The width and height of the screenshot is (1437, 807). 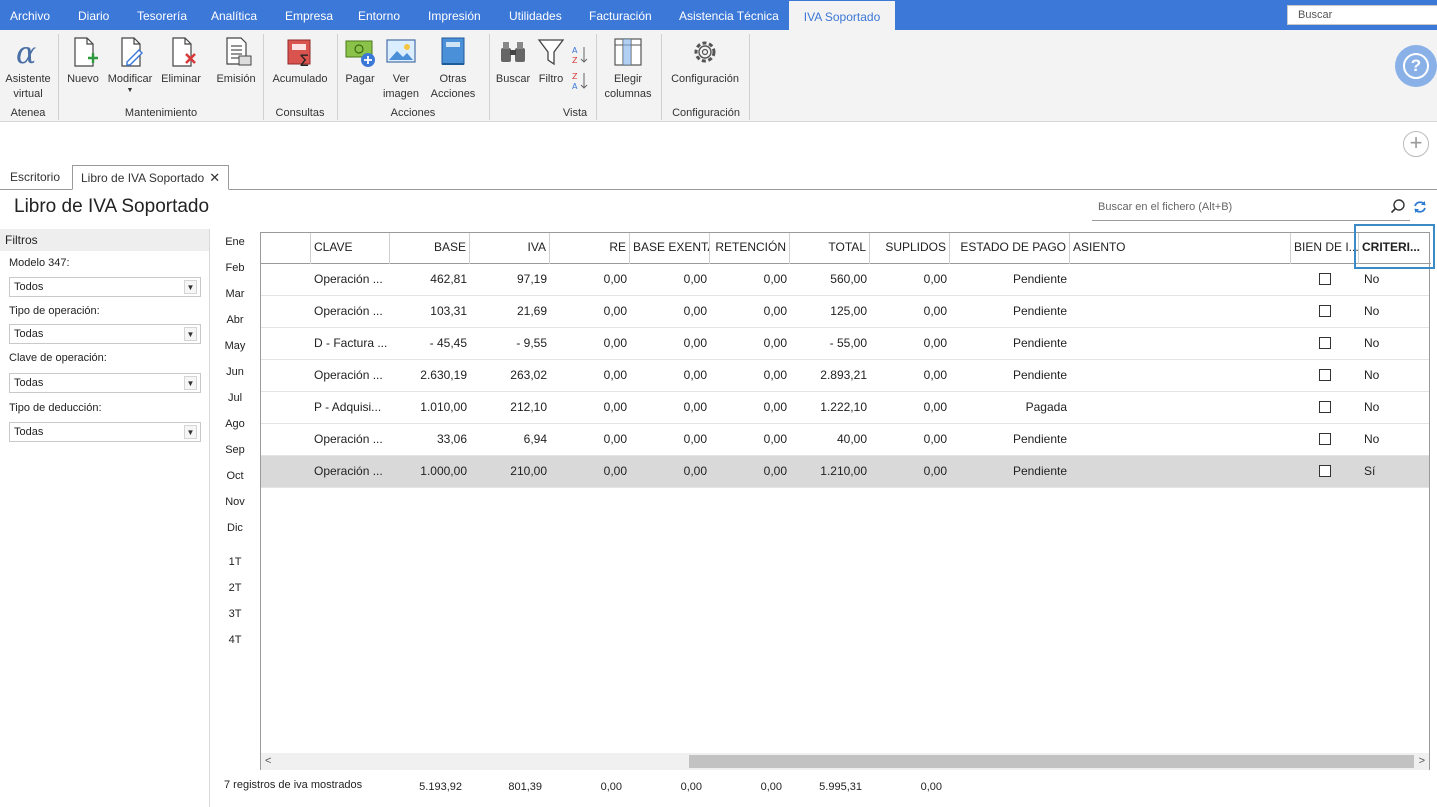 I want to click on month-nov: Nov, so click(x=235, y=502).